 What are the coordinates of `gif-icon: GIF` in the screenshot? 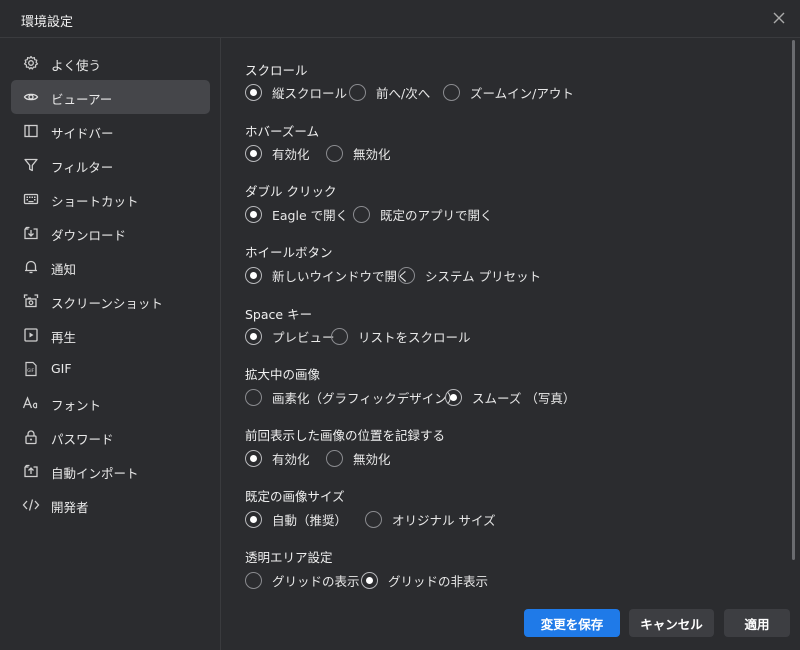 It's located at (31, 369).